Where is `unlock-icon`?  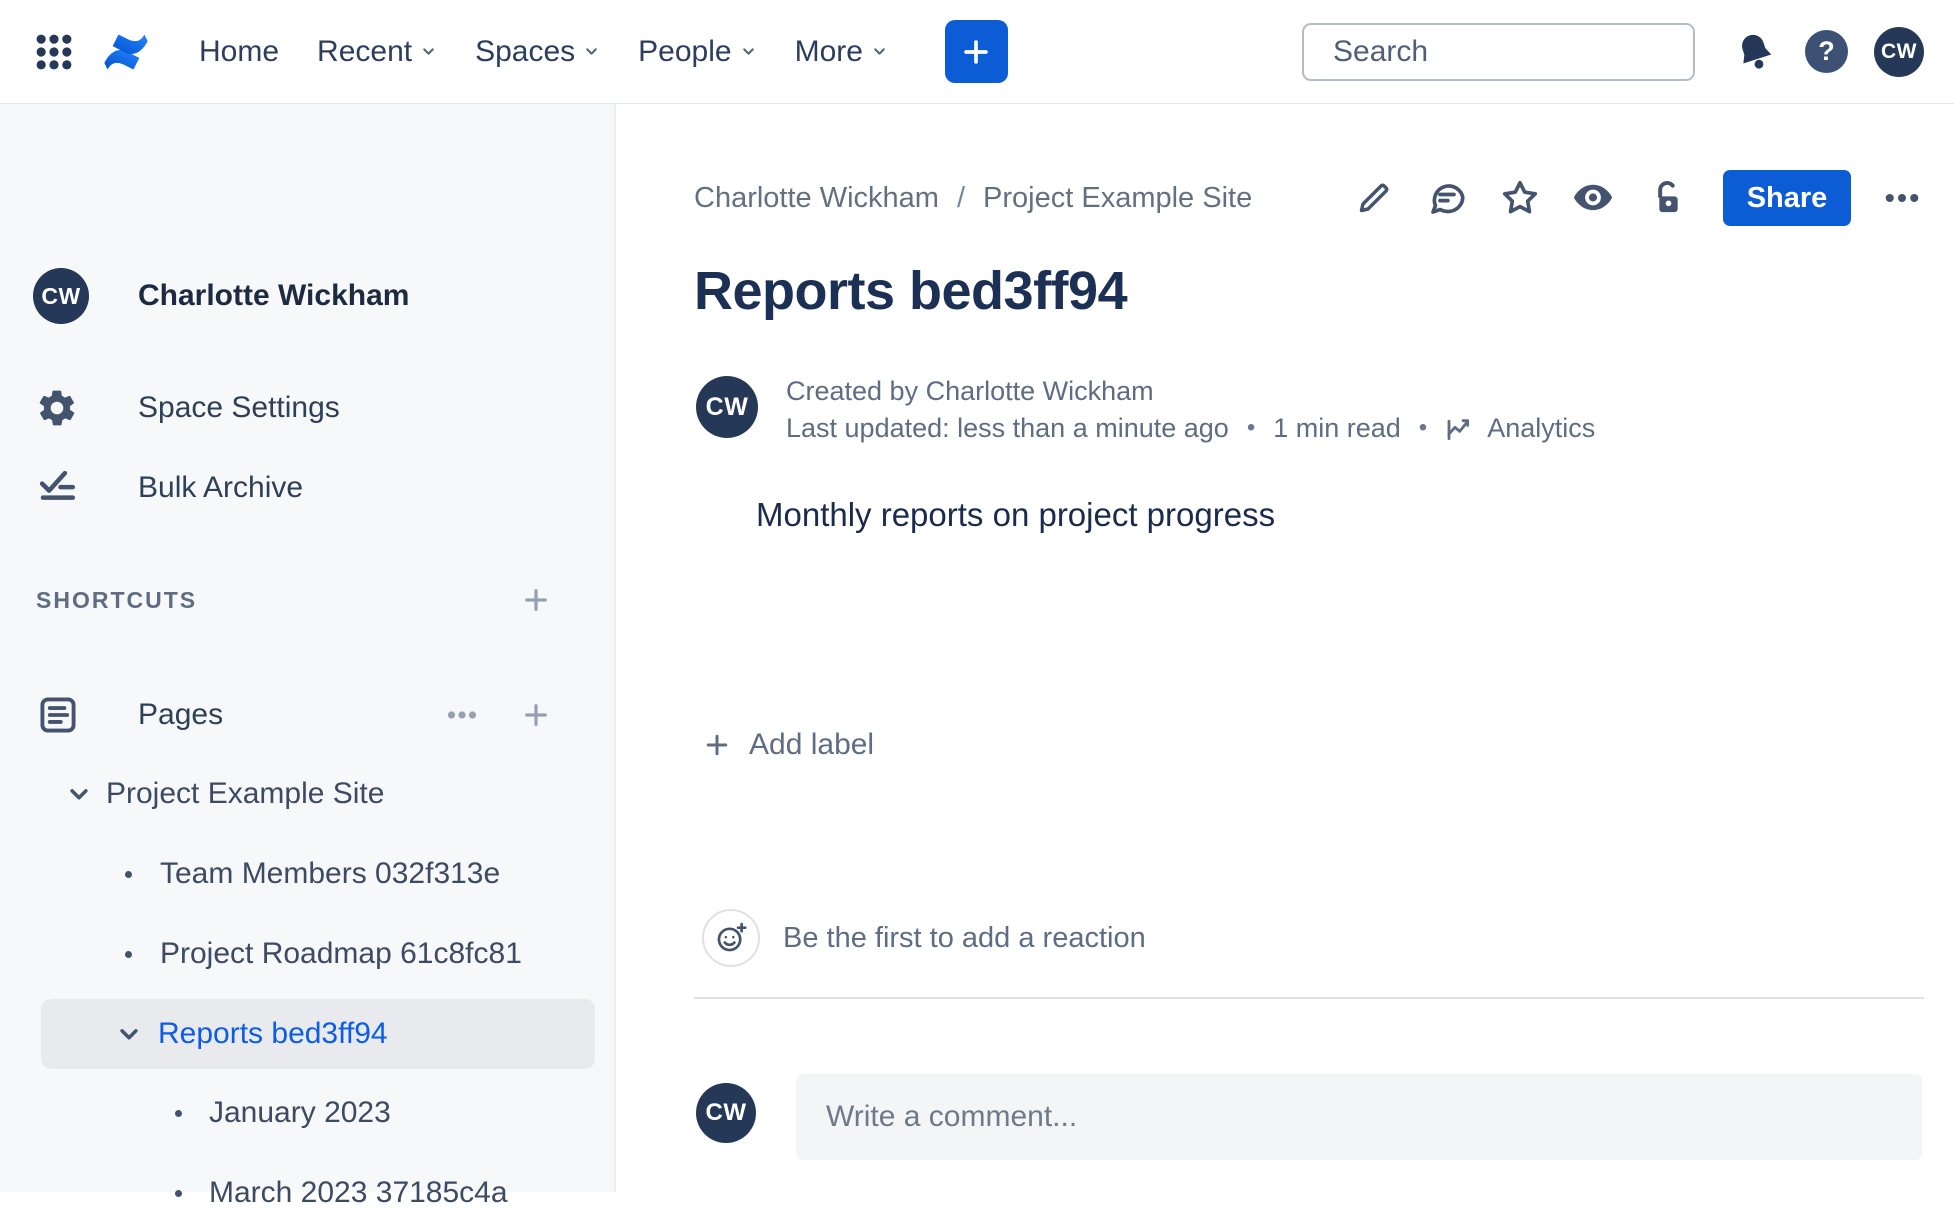 unlock-icon is located at coordinates (1666, 198).